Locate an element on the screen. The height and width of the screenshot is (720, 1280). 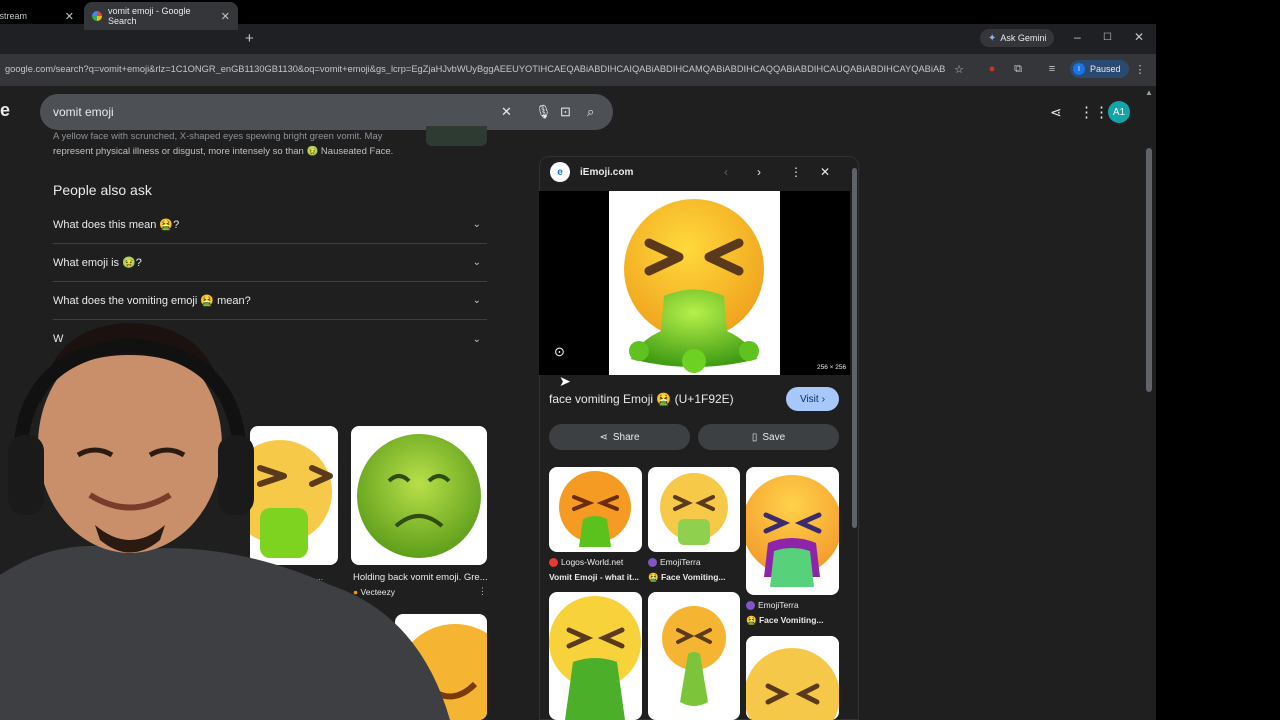
profile-status: Paused is located at coordinates (1105, 69).